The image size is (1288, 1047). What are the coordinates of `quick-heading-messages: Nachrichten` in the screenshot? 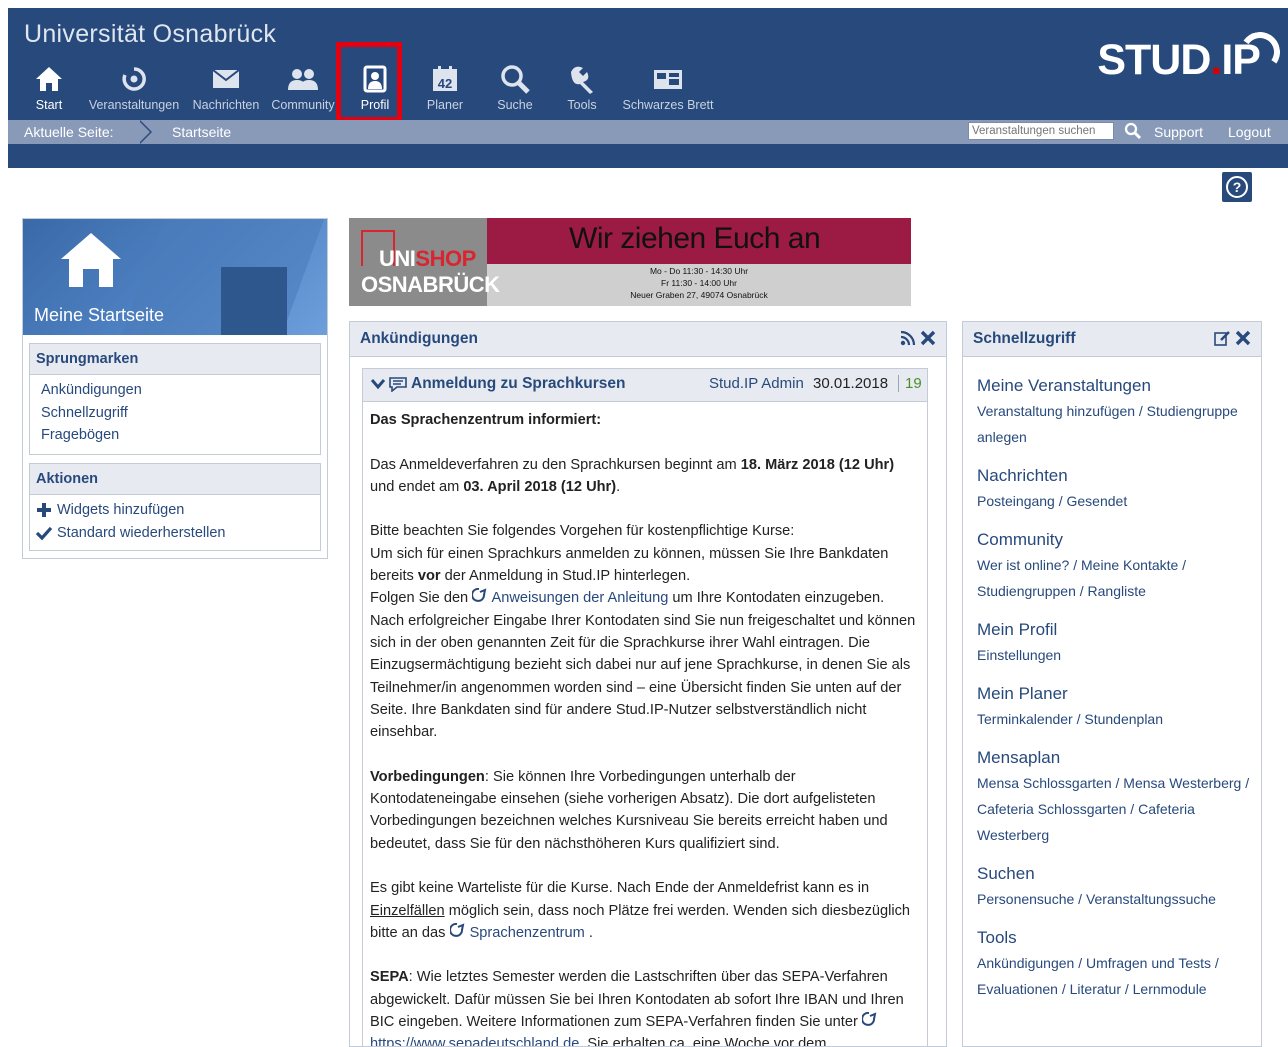 It's located at (1117, 476).